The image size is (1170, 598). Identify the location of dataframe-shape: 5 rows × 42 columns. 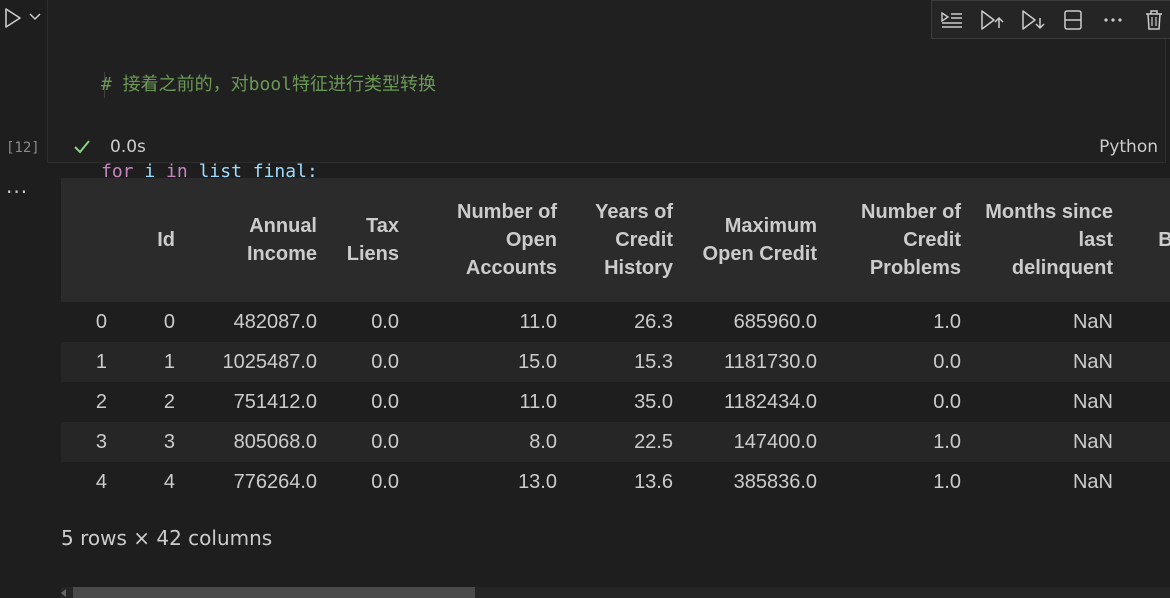
(167, 538).